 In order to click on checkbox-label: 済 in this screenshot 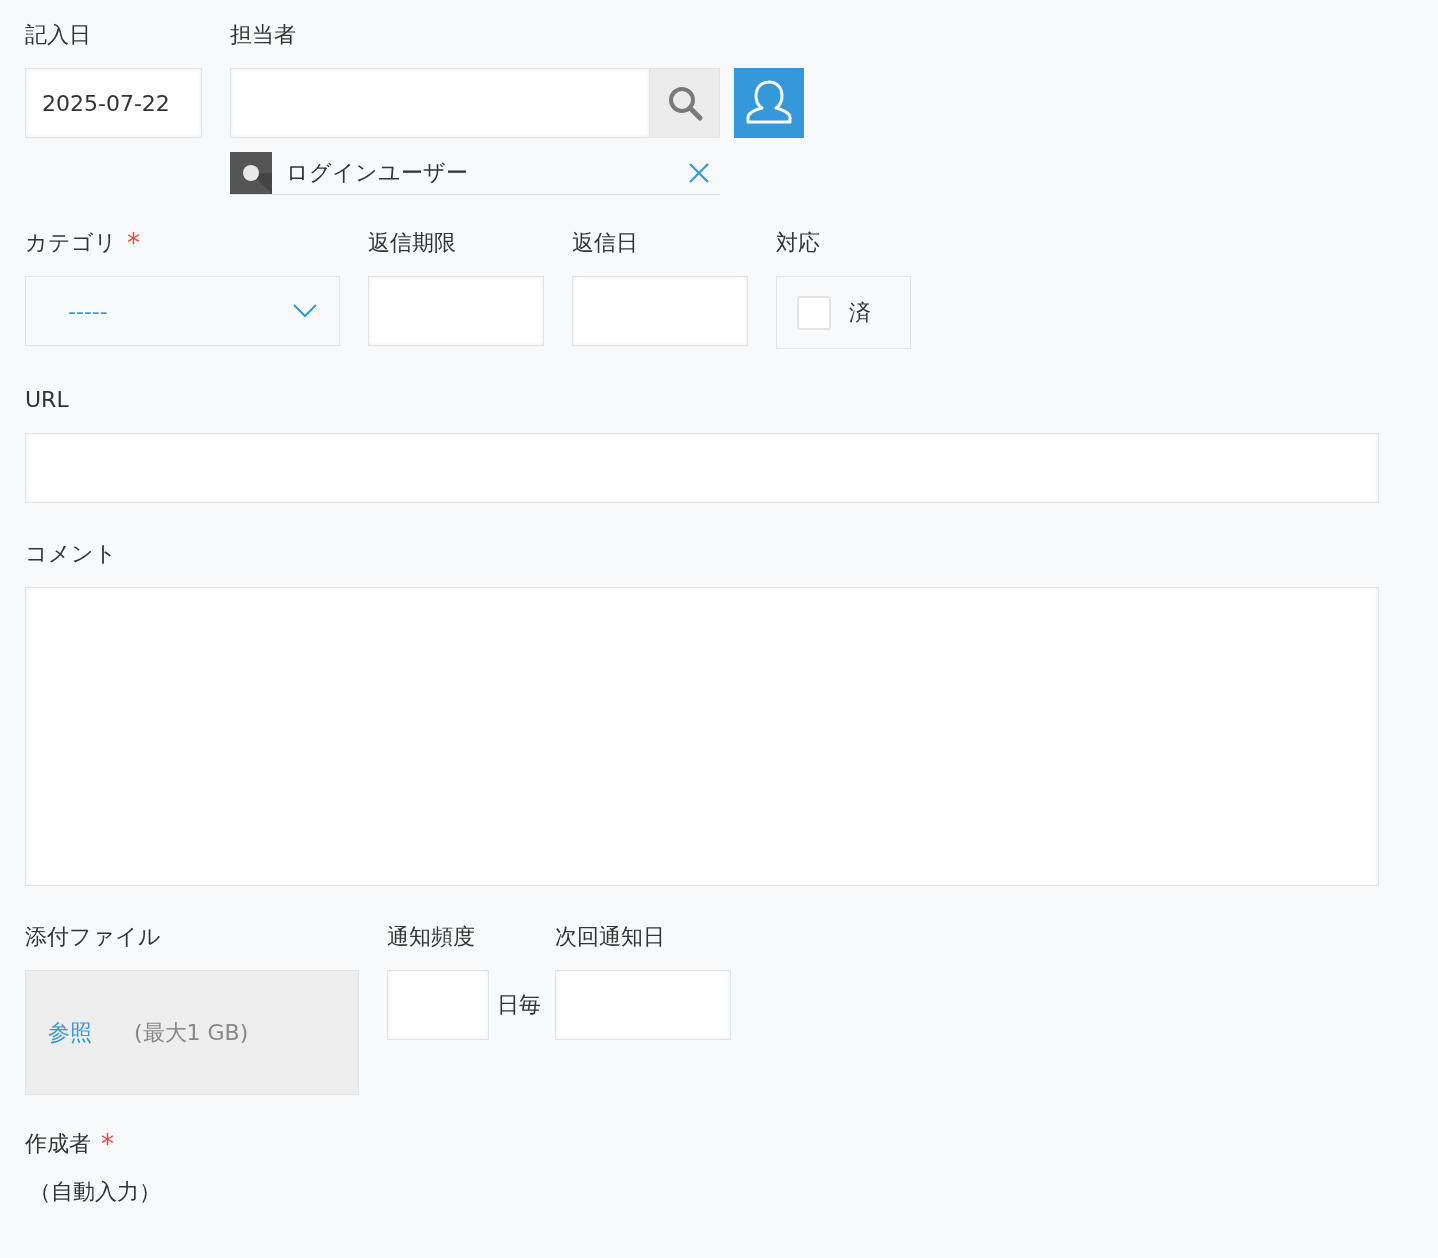, I will do `click(860, 312)`.